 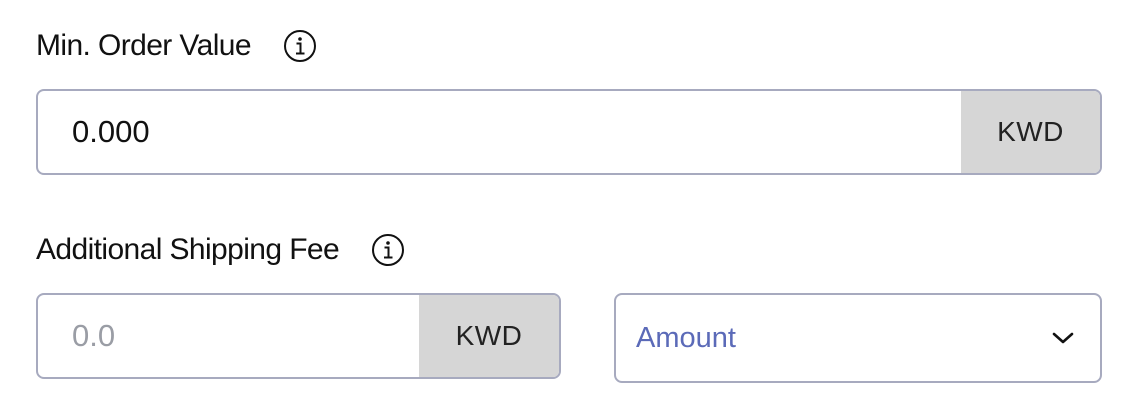 I want to click on fee-type-select: Amount, so click(x=858, y=338).